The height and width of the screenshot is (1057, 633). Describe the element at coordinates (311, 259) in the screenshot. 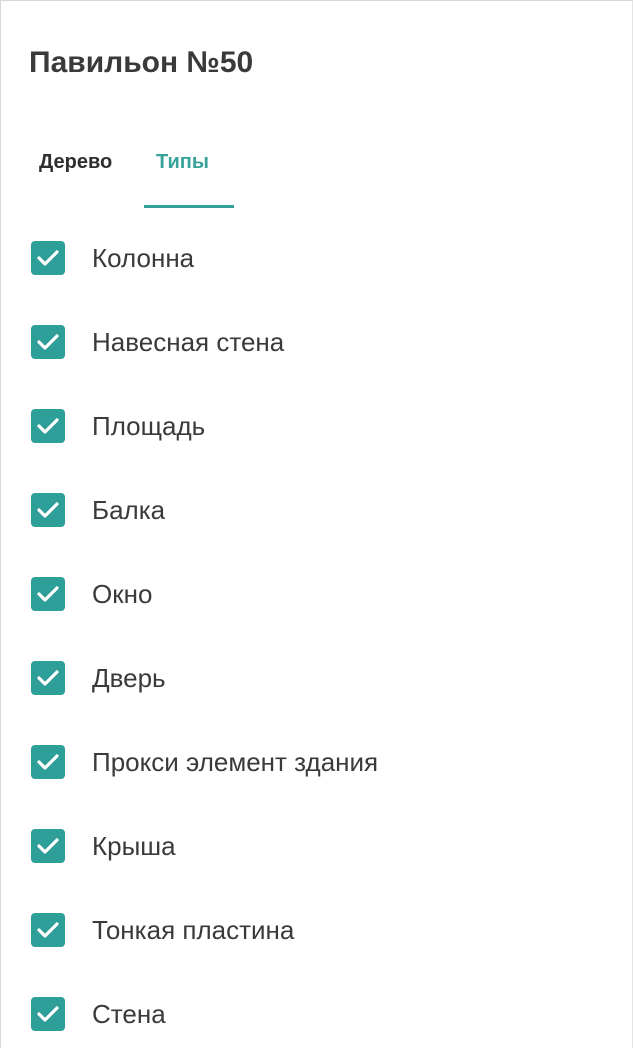

I see `type-item-column: Колонна` at that location.